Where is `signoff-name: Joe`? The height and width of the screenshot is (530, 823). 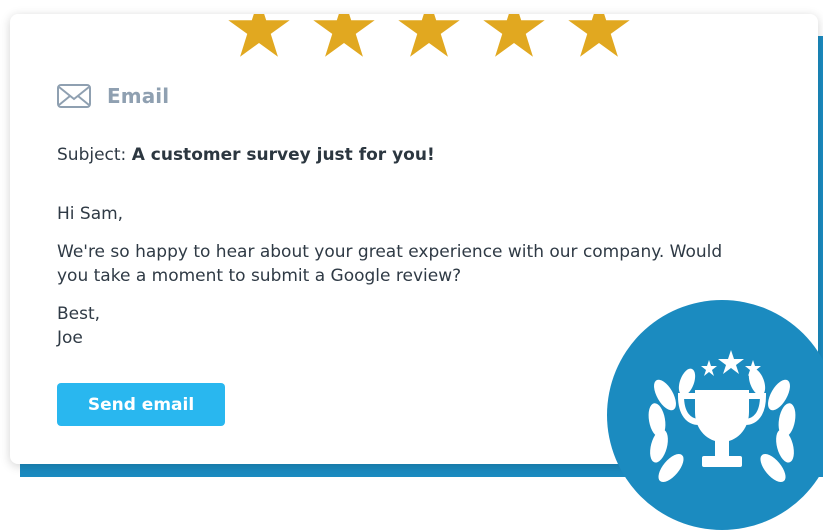
signoff-name: Joe is located at coordinates (70, 338).